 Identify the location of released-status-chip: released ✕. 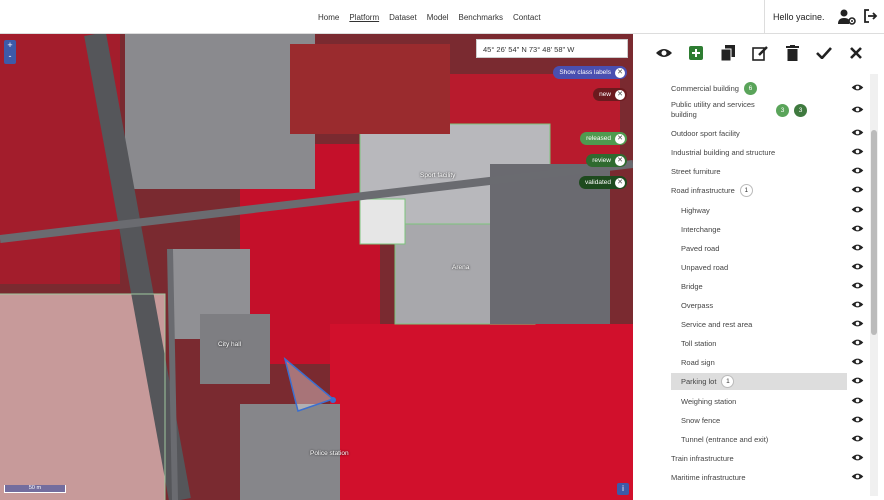
(603, 138).